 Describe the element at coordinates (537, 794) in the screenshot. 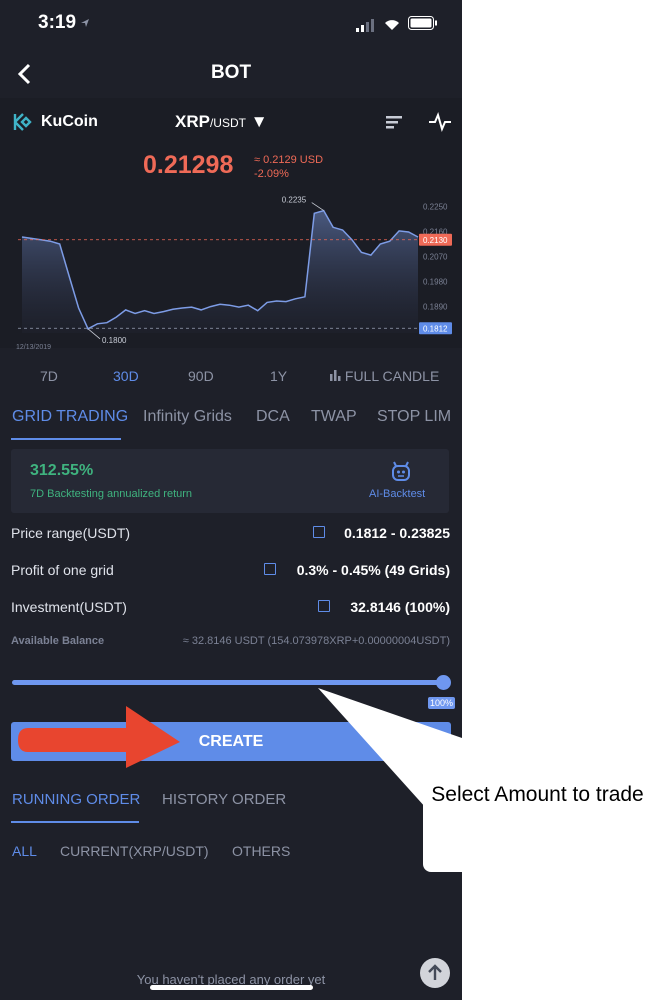

I see `callout-text: Select Amount to trade` at that location.